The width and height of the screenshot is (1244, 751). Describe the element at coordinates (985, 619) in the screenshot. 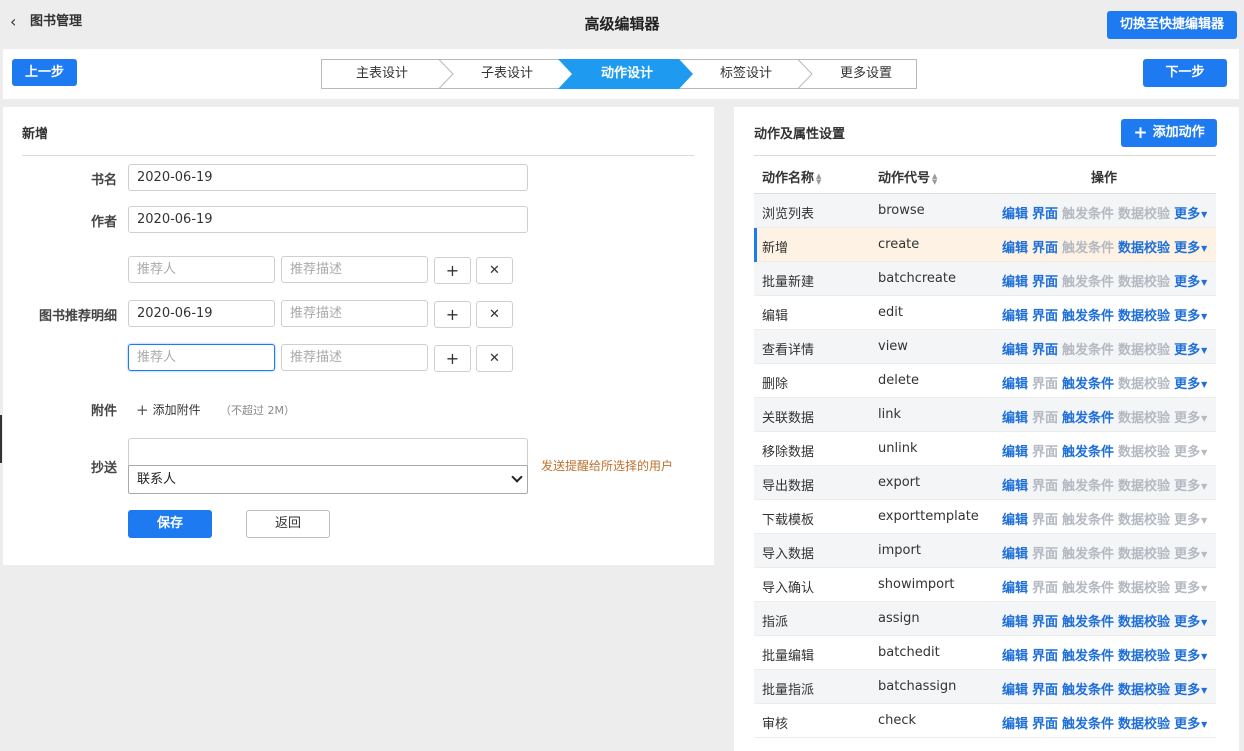

I see `table-row: 指派 assign 编辑 界面 触发条件 数据校验 更多▼` at that location.